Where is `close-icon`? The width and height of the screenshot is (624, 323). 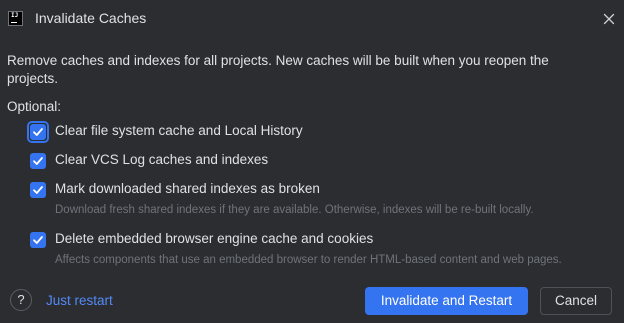 close-icon is located at coordinates (609, 19).